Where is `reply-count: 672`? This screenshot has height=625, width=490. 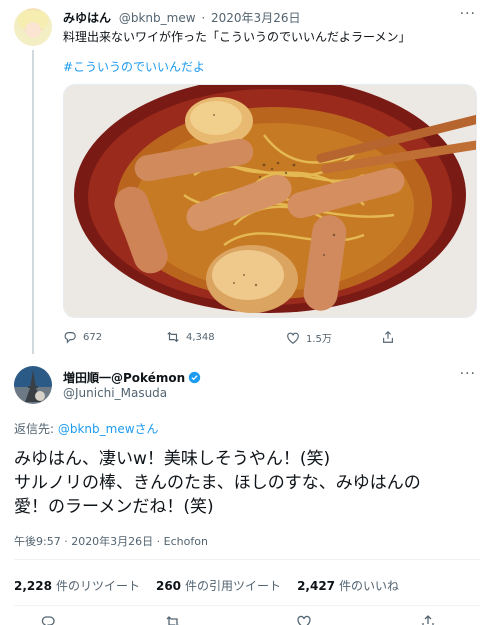
reply-count: 672 is located at coordinates (93, 337).